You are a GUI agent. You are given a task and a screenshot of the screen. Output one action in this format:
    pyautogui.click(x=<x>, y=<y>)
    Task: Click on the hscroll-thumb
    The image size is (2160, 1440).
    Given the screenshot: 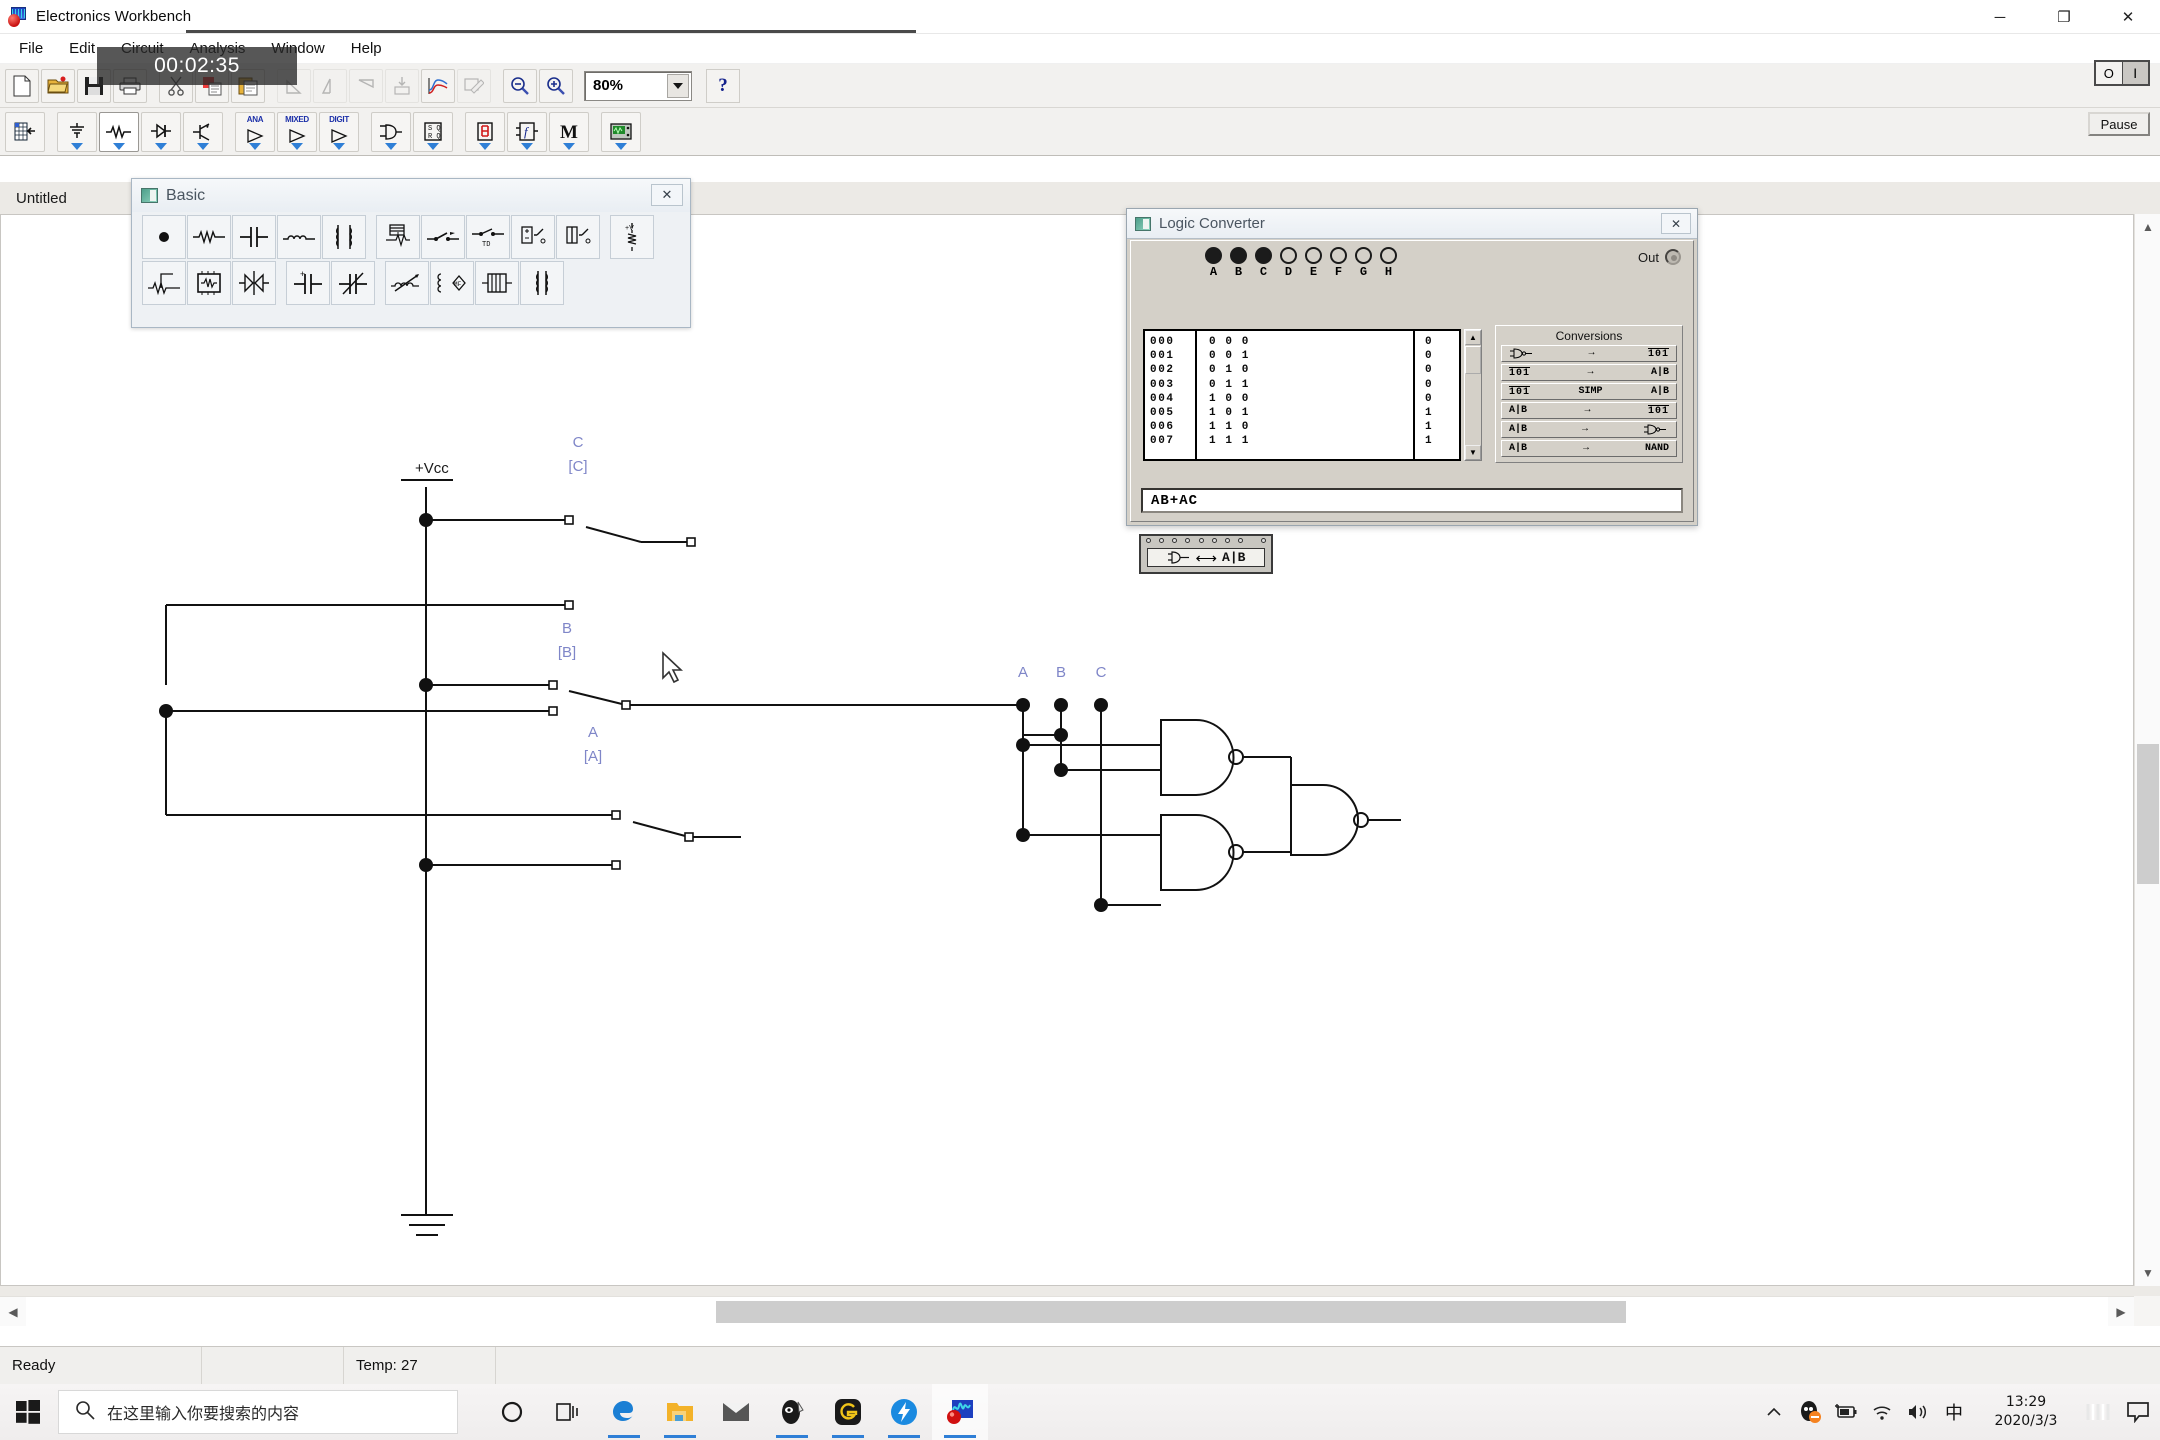 What is the action you would take?
    pyautogui.click(x=1171, y=1312)
    